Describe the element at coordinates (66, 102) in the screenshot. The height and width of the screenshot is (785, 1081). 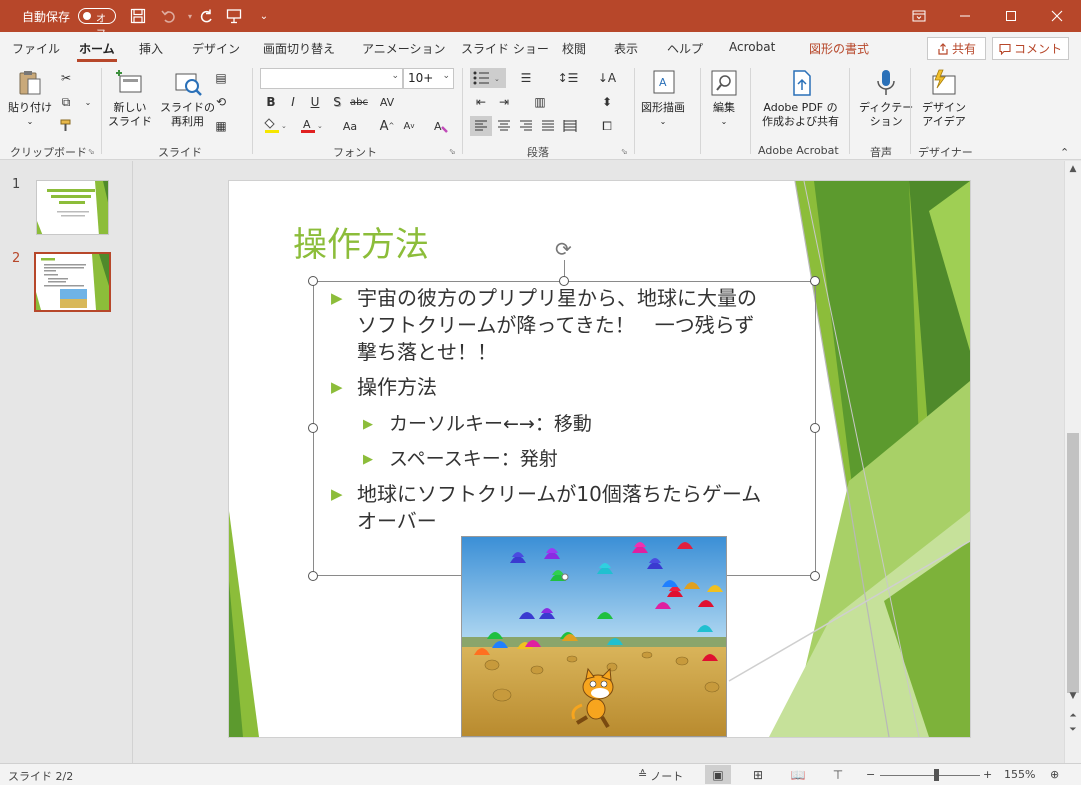
I see `copy-icon: ⧉` at that location.